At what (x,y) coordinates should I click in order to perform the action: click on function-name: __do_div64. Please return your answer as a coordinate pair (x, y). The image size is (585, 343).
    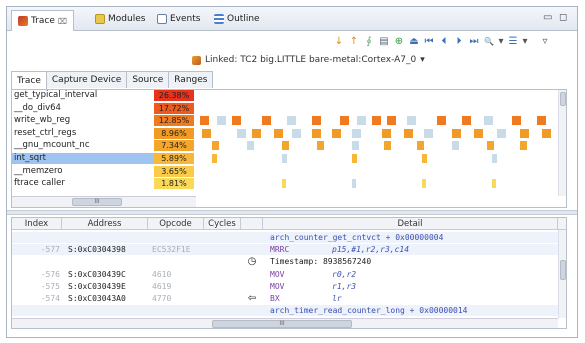
    Looking at the image, I should click on (37, 107).